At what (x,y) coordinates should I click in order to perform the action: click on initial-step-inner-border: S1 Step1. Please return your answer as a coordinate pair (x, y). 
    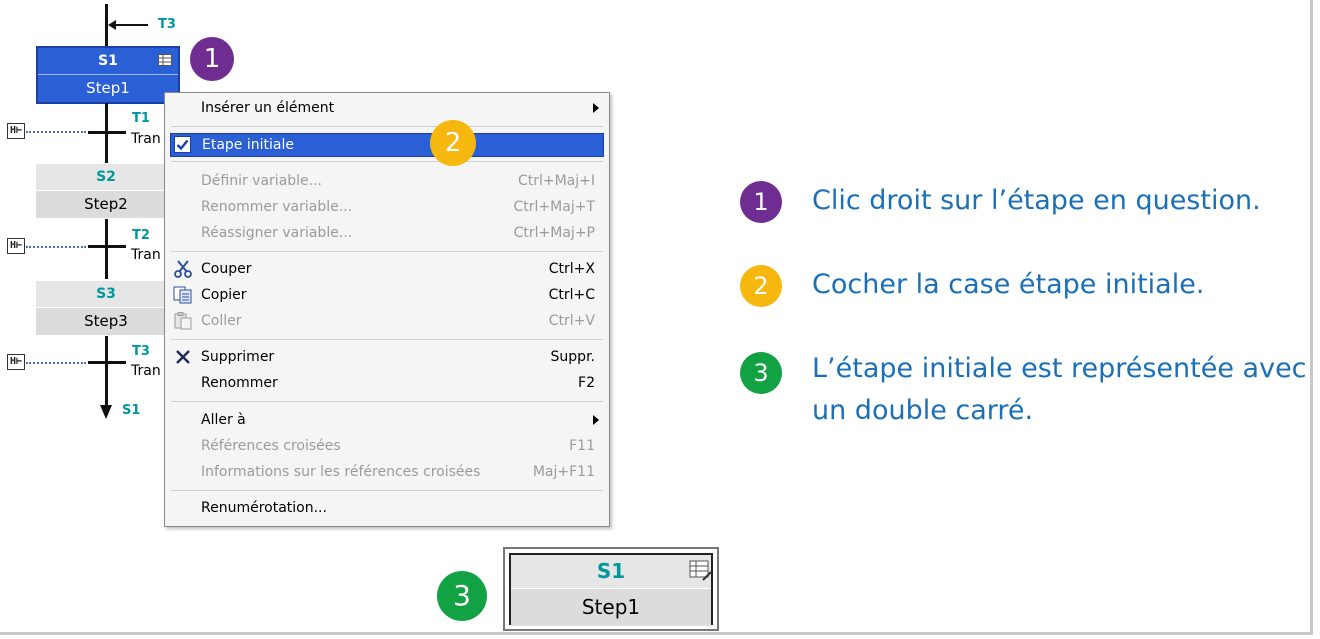
    Looking at the image, I should click on (611, 589).